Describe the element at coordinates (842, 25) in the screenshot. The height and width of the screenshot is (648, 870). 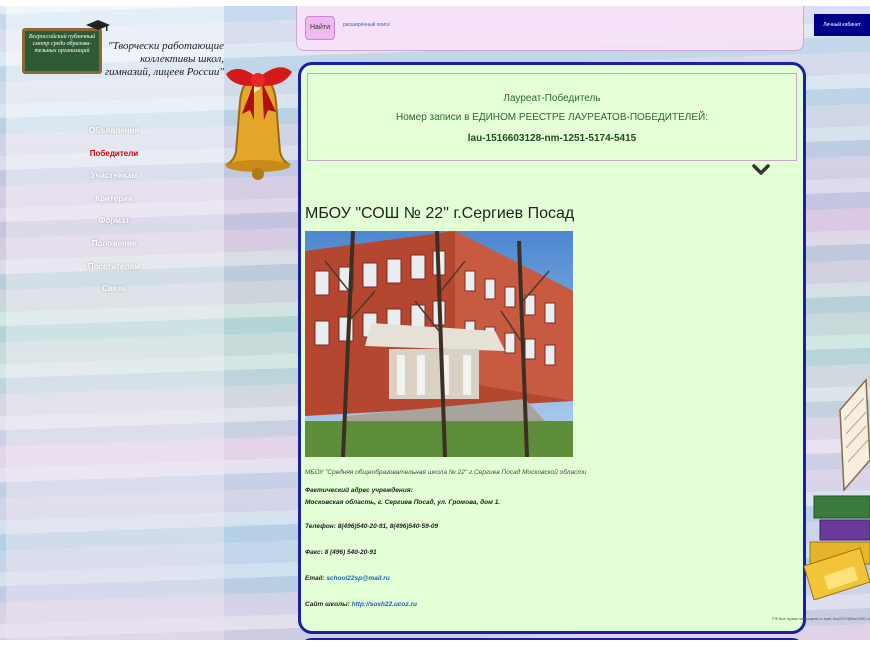
I see `personal-cabinet-button: Личный кабинет` at that location.